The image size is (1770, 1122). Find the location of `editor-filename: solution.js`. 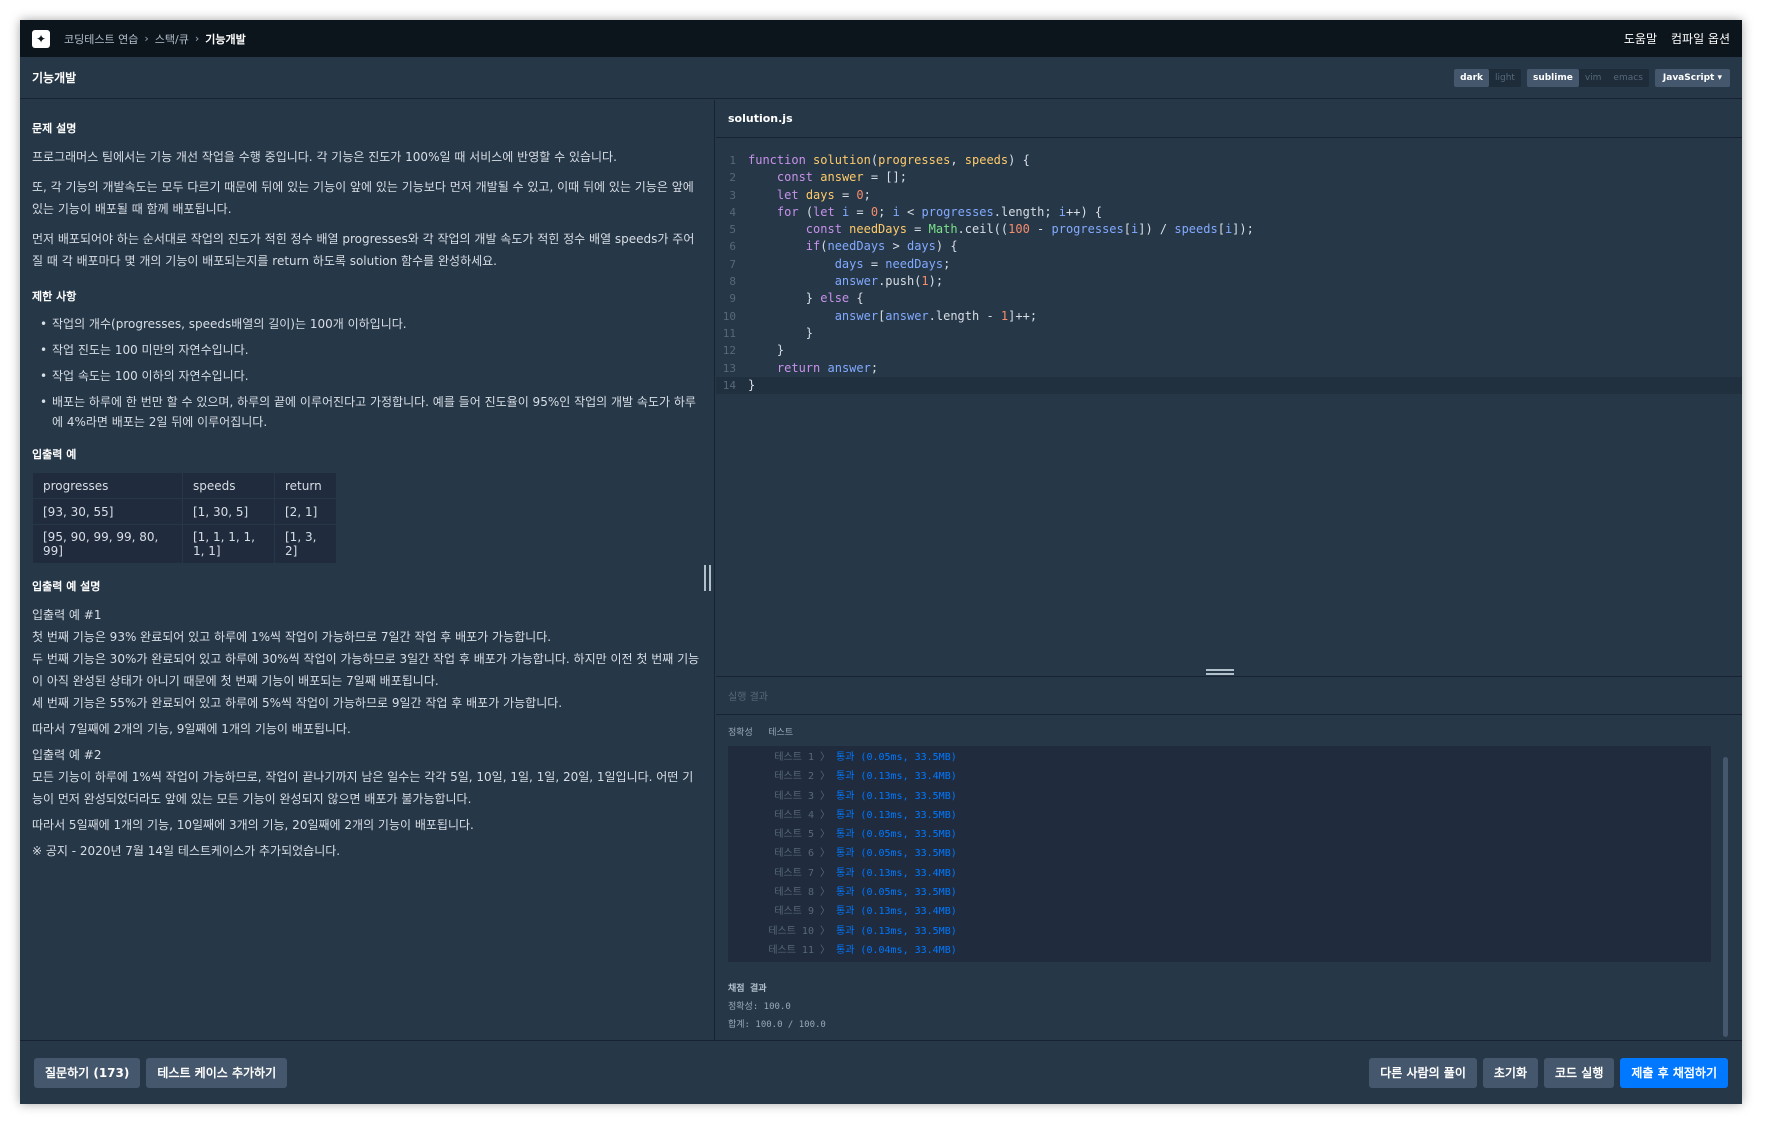

editor-filename: solution.js is located at coordinates (1229, 119).